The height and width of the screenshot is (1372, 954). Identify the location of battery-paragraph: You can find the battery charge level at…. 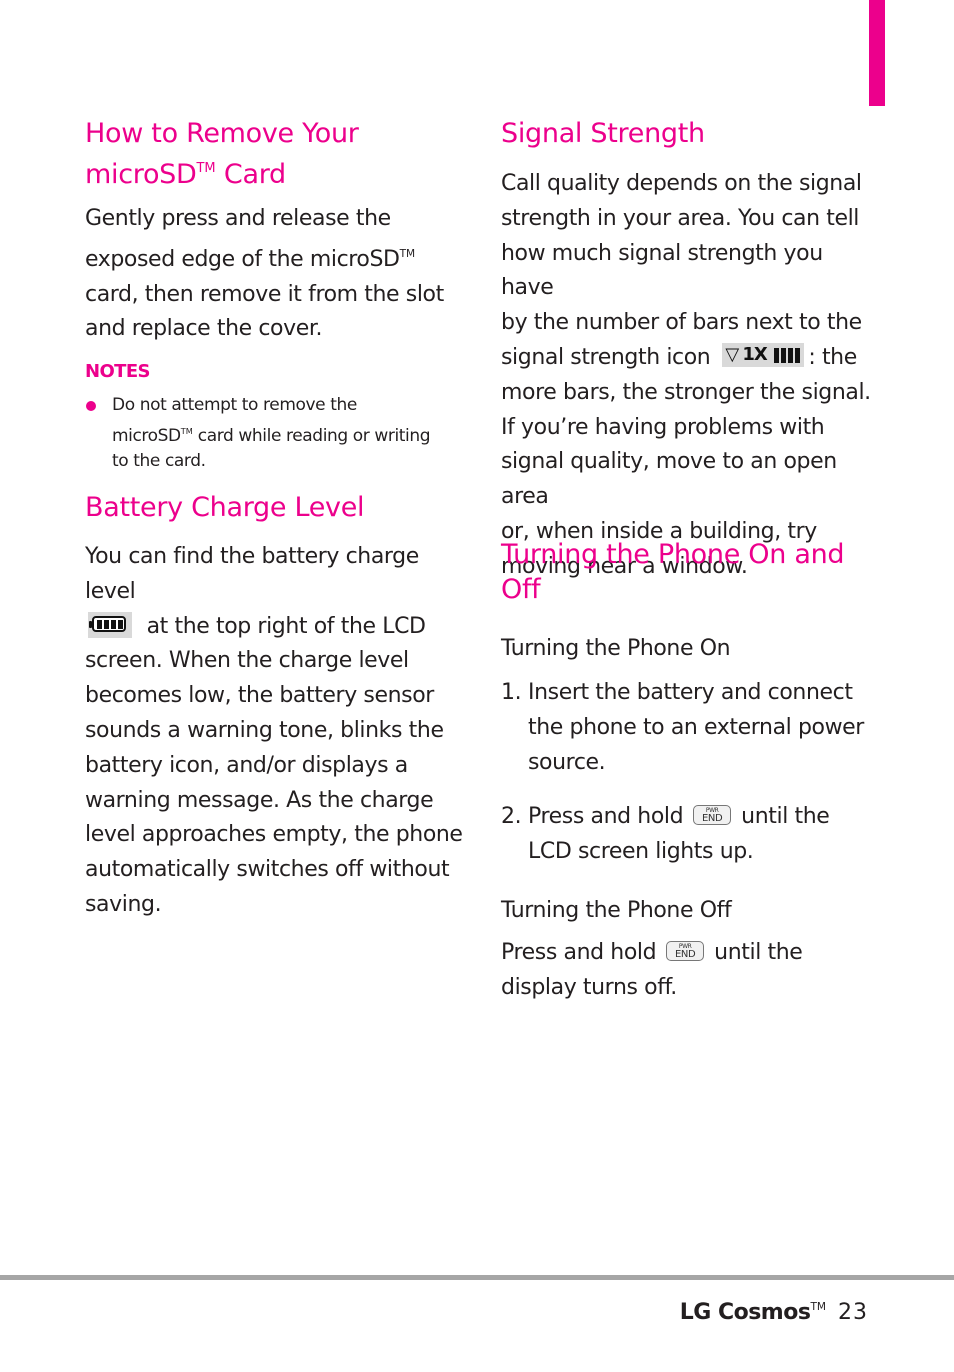
(275, 731).